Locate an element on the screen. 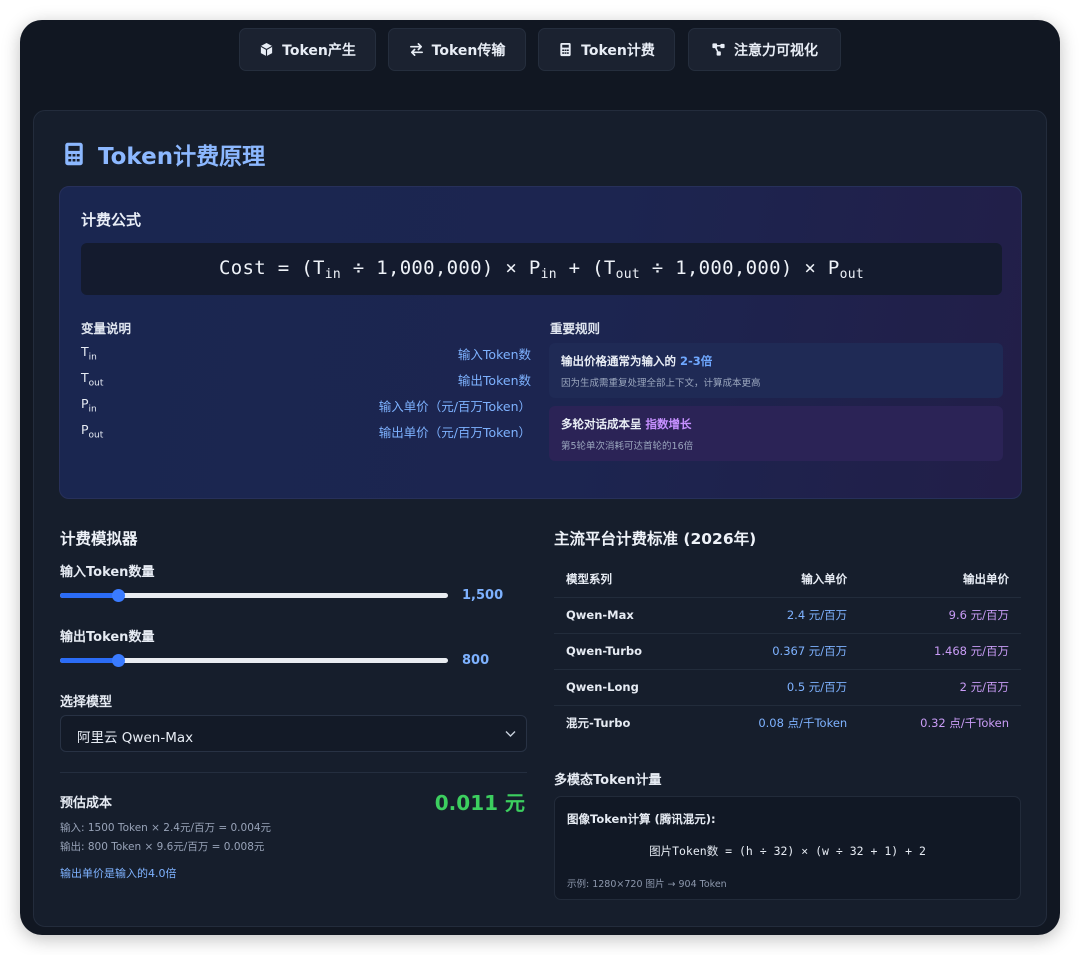 Image resolution: width=1080 pixels, height=955 pixels. price-ratio-note: 输出单价是输入的4.0倍 is located at coordinates (118, 873).